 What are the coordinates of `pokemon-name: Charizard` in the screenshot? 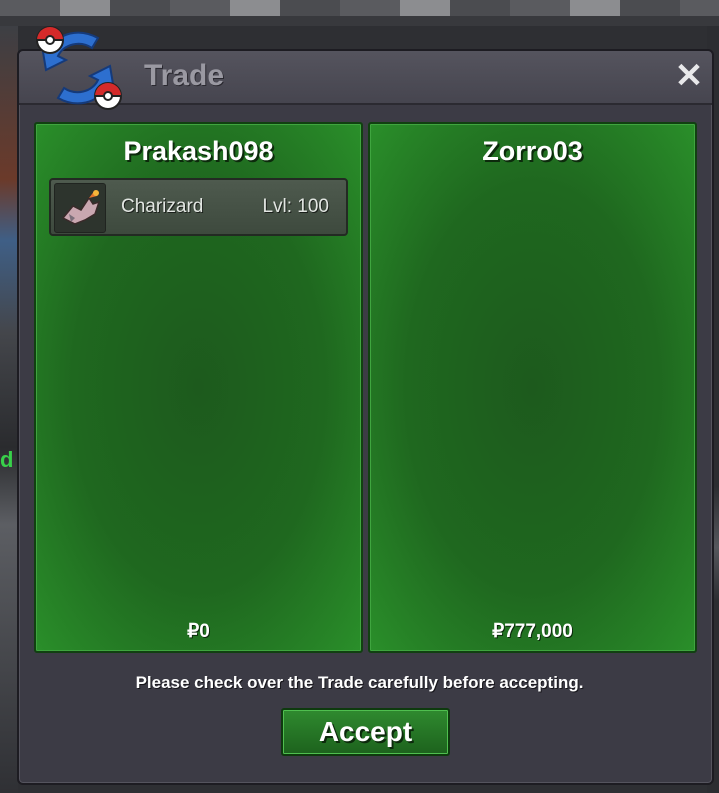 It's located at (162, 206).